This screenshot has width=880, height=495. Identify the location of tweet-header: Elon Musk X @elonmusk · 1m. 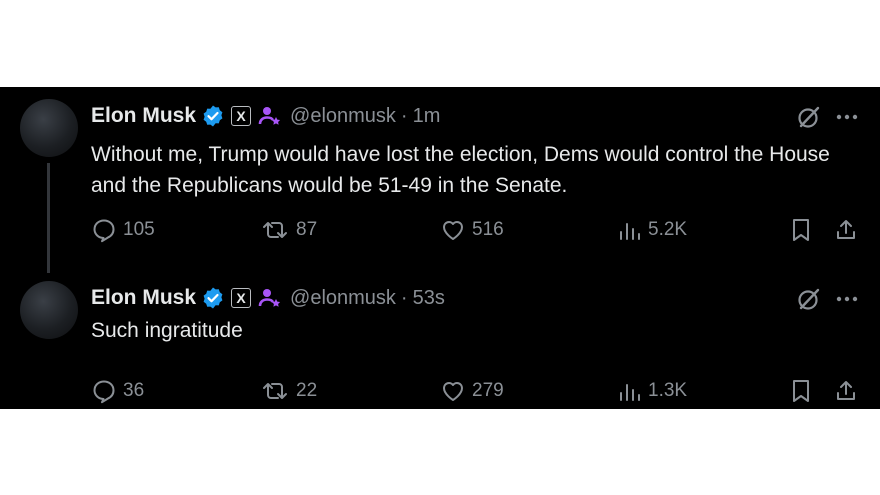
(265, 116).